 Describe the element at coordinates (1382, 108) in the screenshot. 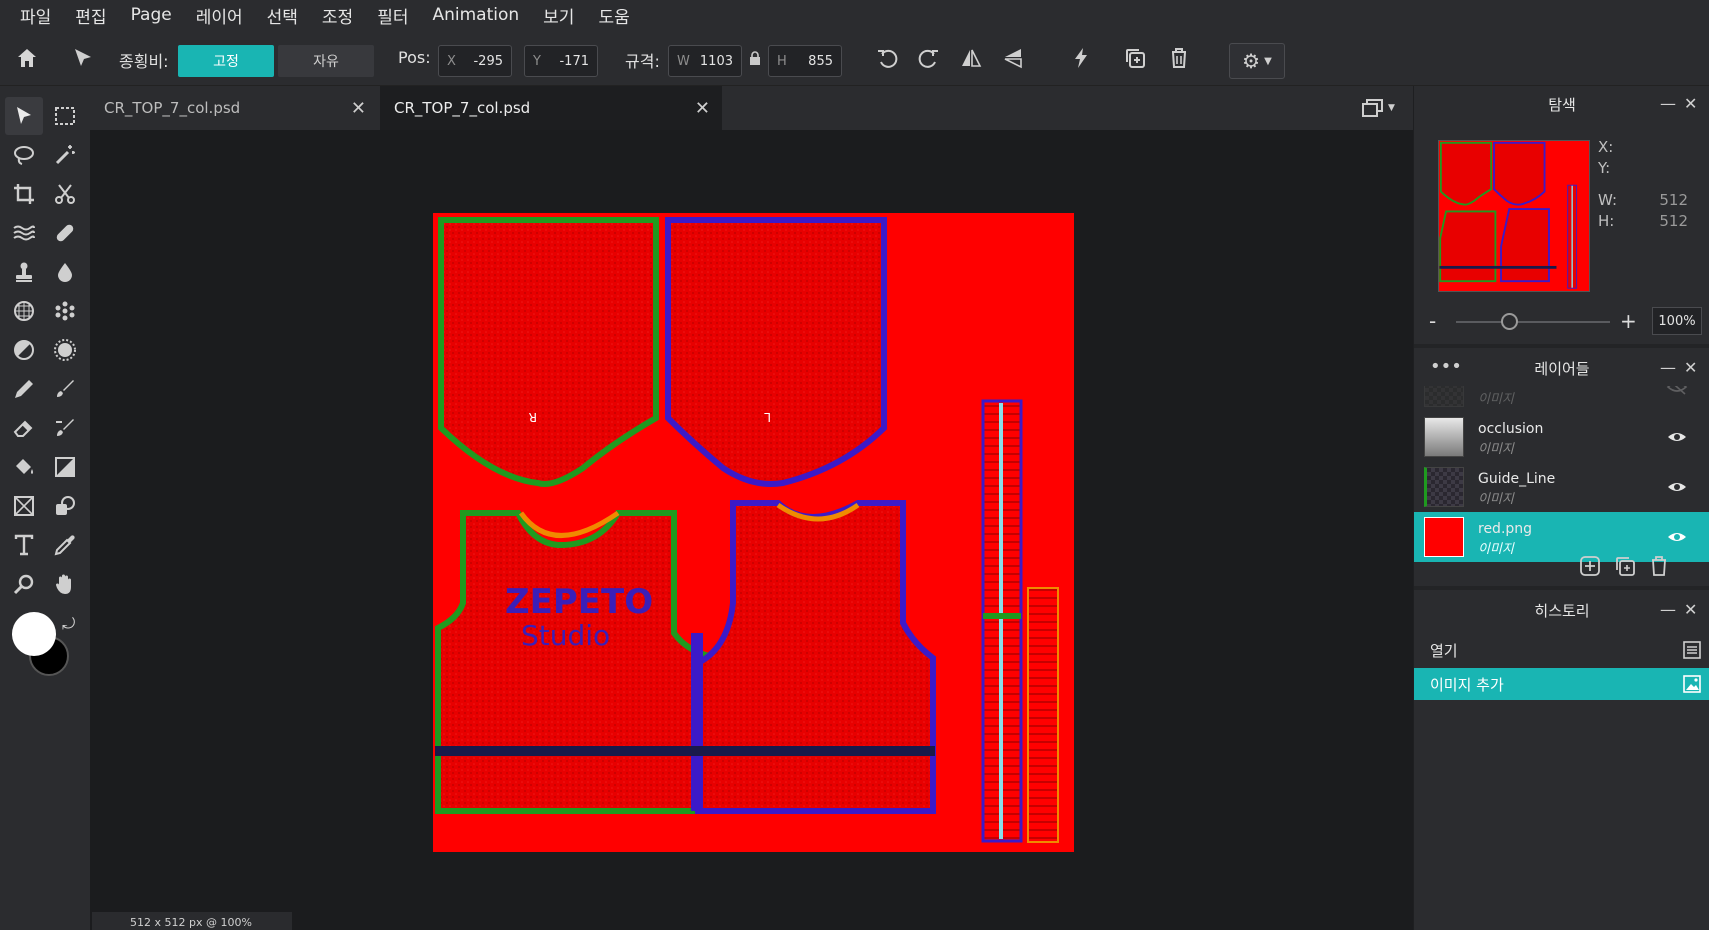

I see `window-arrange-icon: ▼` at that location.